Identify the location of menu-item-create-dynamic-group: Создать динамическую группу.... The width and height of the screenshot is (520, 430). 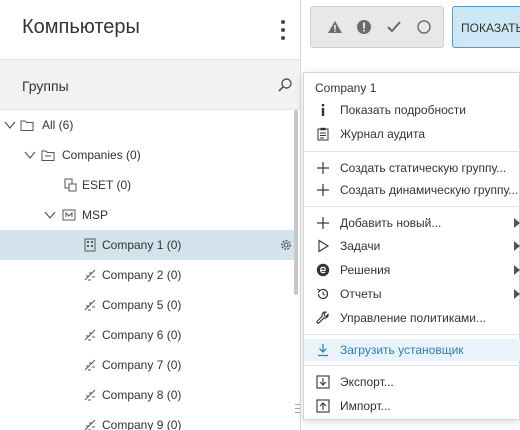
(412, 190).